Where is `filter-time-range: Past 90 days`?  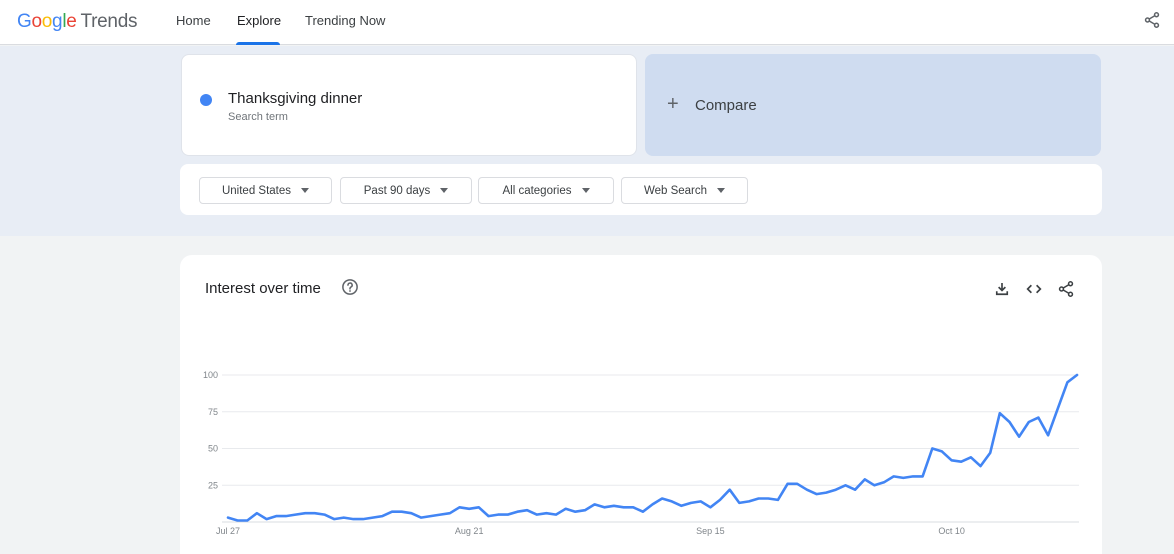 filter-time-range: Past 90 days is located at coordinates (406, 190).